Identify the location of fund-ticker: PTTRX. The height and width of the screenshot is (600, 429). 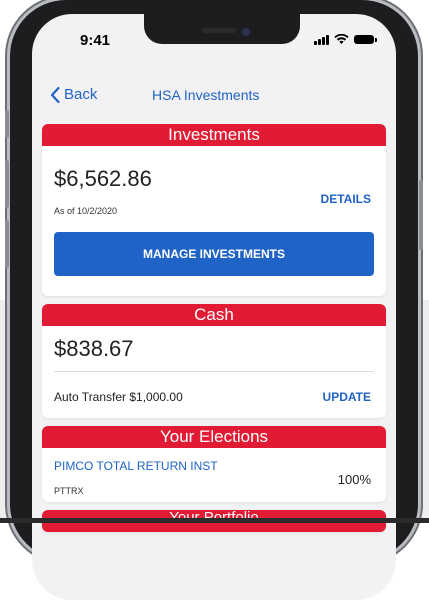
(69, 491).